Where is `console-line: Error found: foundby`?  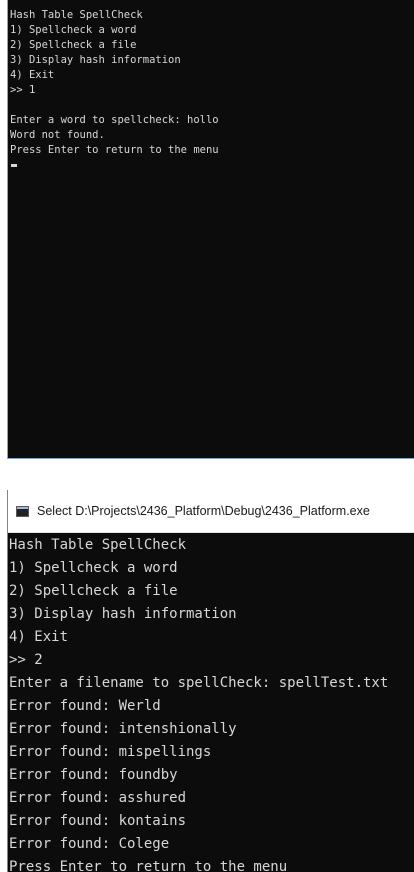
console-line: Error found: foundby is located at coordinates (93, 775).